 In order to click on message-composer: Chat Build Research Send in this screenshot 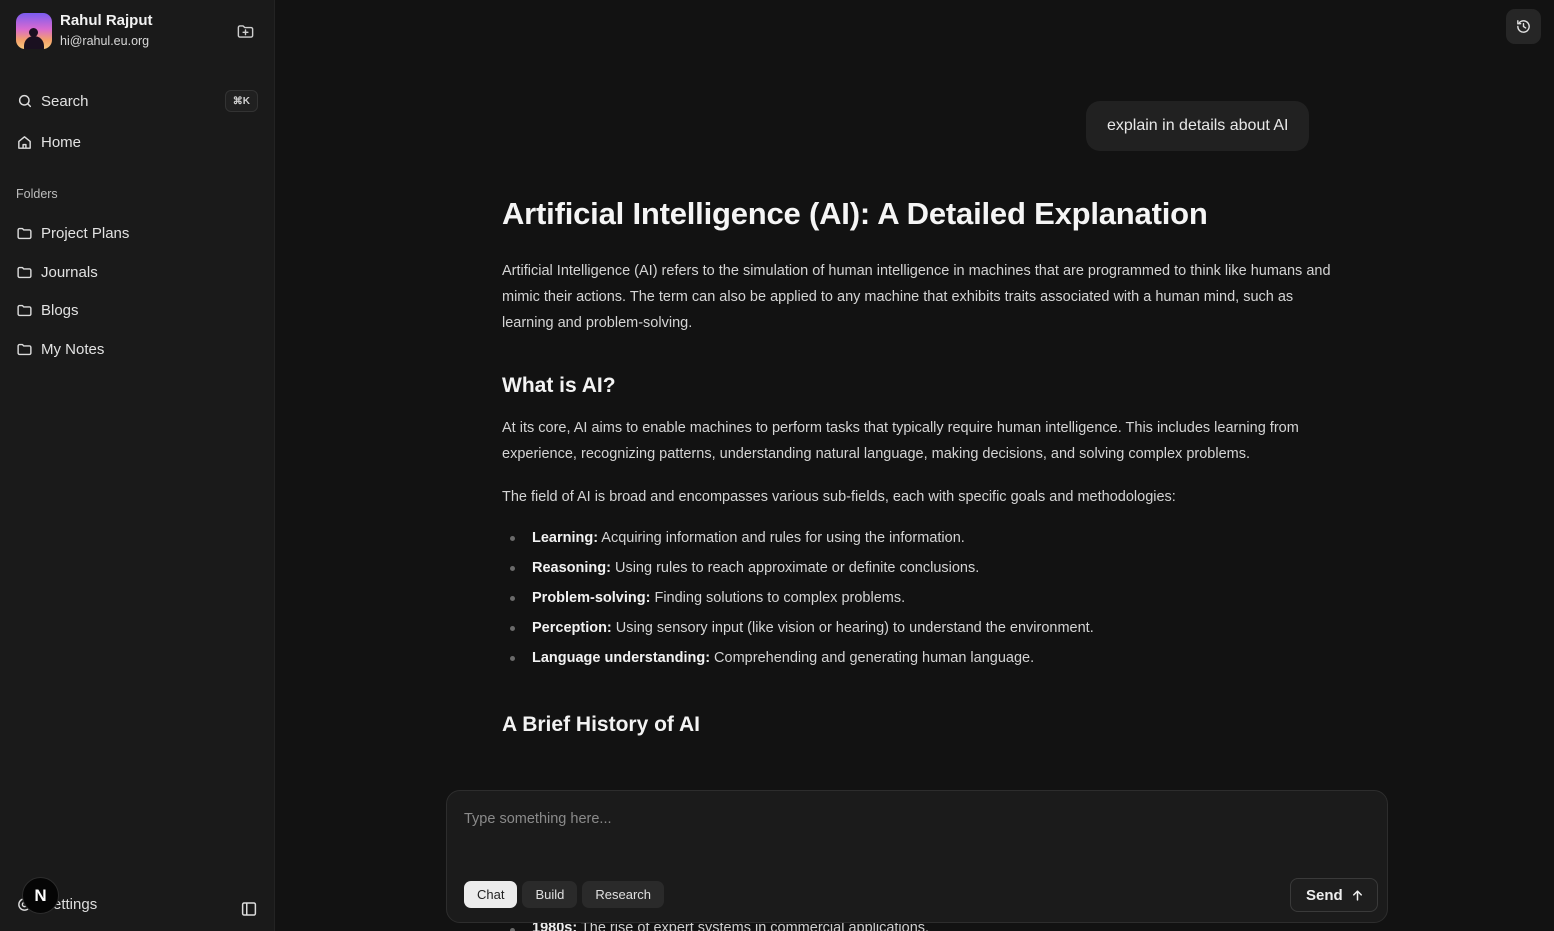, I will do `click(917, 856)`.